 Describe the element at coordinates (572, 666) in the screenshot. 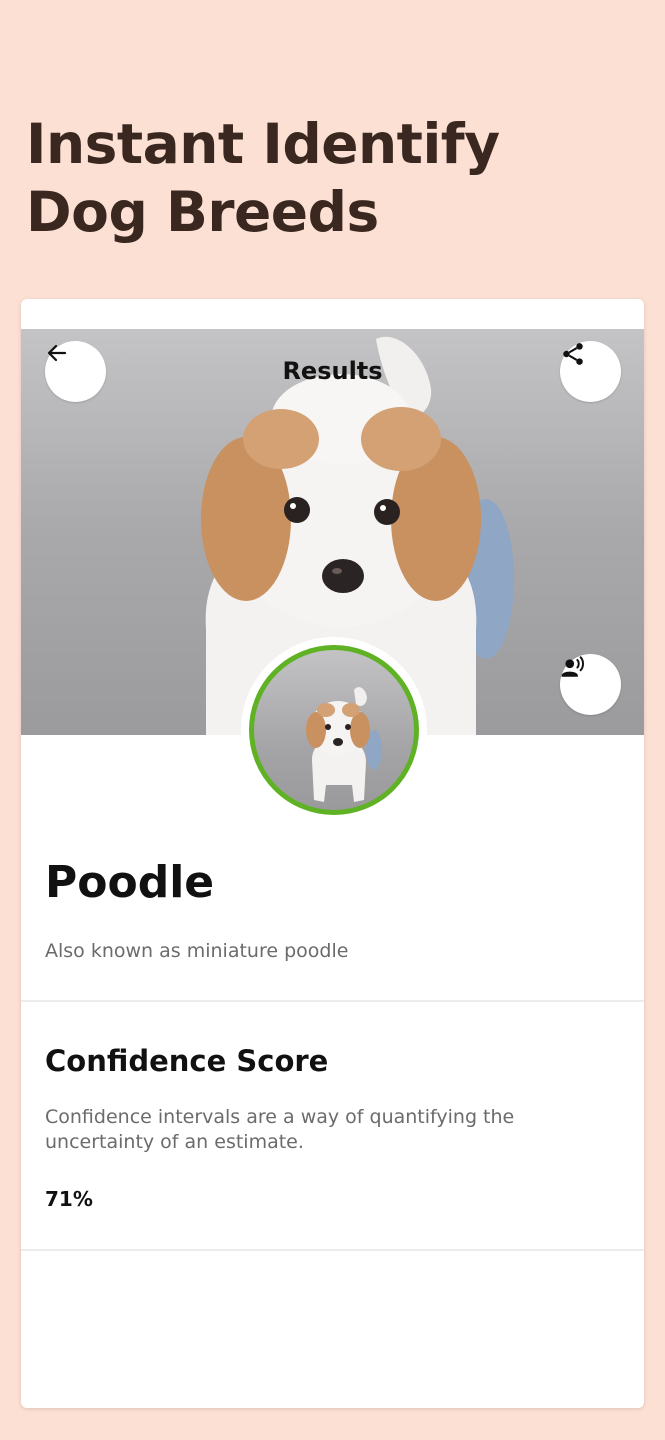

I see `speaker-person-icon` at that location.